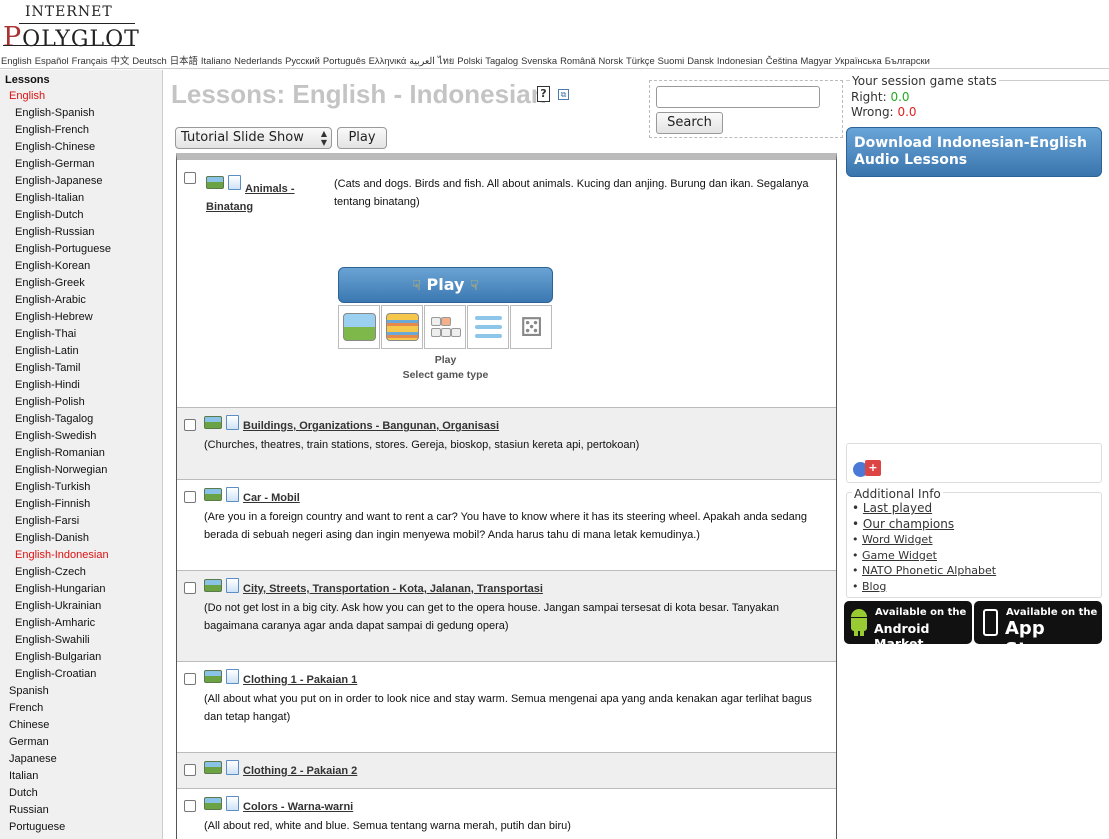 Image resolution: width=1109 pixels, height=839 pixels. What do you see at coordinates (49, 215) in the screenshot?
I see `sidebar-item: English-Dutch` at bounding box center [49, 215].